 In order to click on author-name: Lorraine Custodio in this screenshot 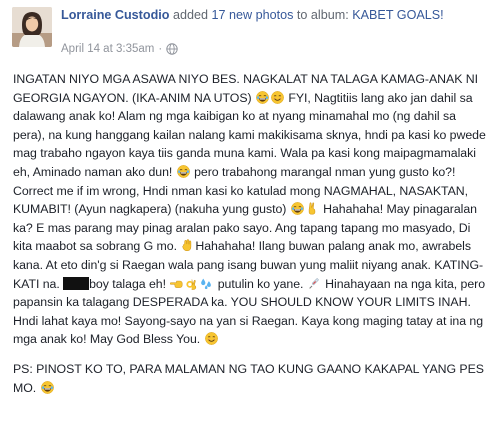, I will do `click(115, 15)`.